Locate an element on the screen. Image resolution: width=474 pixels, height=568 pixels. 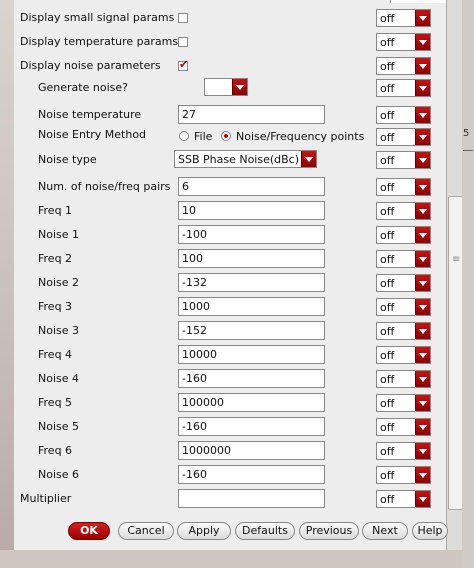
freq-3-input: 1000 is located at coordinates (251, 306).